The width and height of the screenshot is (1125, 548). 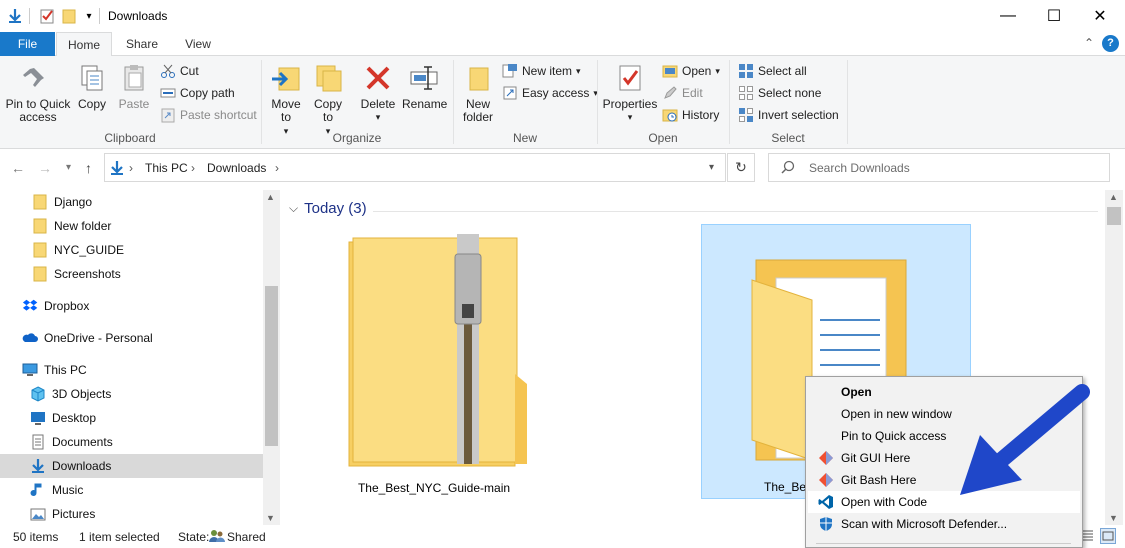 What do you see at coordinates (68, 167) in the screenshot?
I see `recent-locations-chevron-icon: ▾` at bounding box center [68, 167].